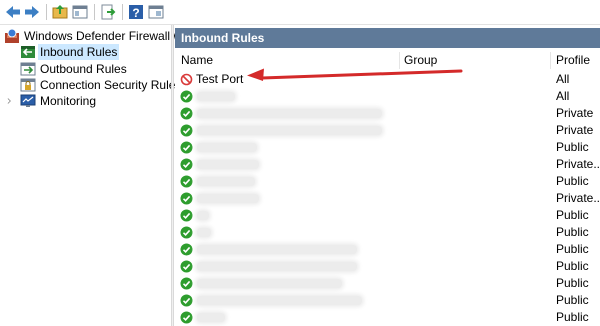 The image size is (600, 326). Describe the element at coordinates (11, 101) in the screenshot. I see `chevron-right-icon` at that location.